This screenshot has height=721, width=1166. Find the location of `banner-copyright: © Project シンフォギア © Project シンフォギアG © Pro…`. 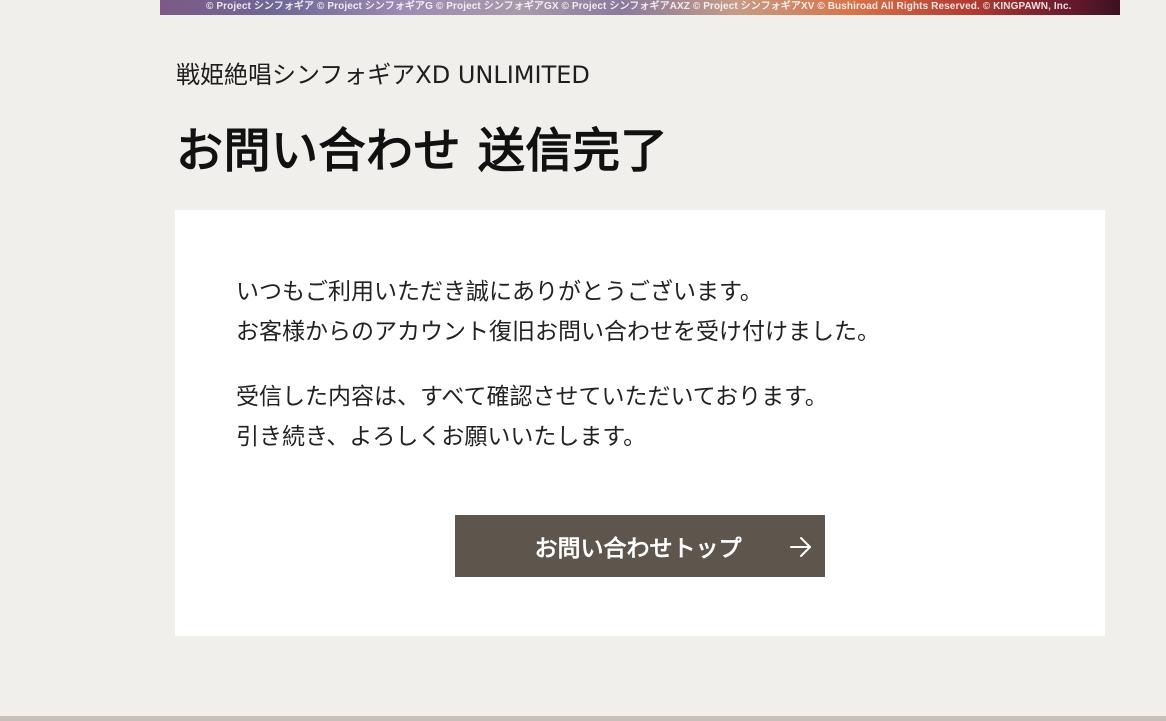

banner-copyright: © Project シンフォギア © Project シンフォギアG © Pro… is located at coordinates (639, 6).